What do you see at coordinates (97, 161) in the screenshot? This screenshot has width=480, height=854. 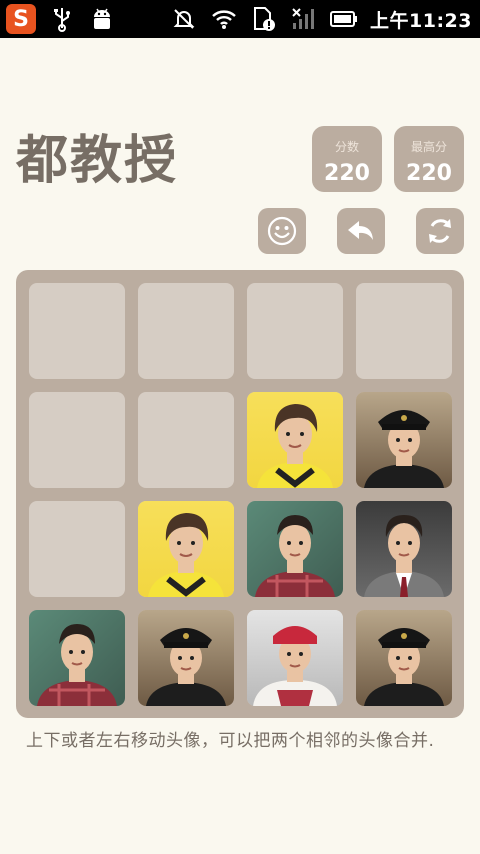 I see `game-title: 都教授` at bounding box center [97, 161].